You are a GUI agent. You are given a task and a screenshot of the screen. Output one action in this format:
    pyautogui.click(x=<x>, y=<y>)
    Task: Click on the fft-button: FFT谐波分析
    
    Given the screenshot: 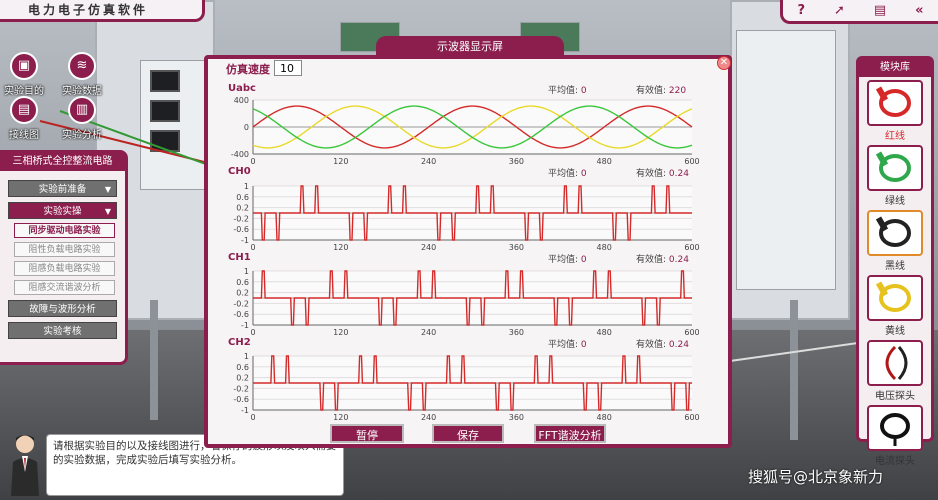 What is the action you would take?
    pyautogui.click(x=570, y=433)
    